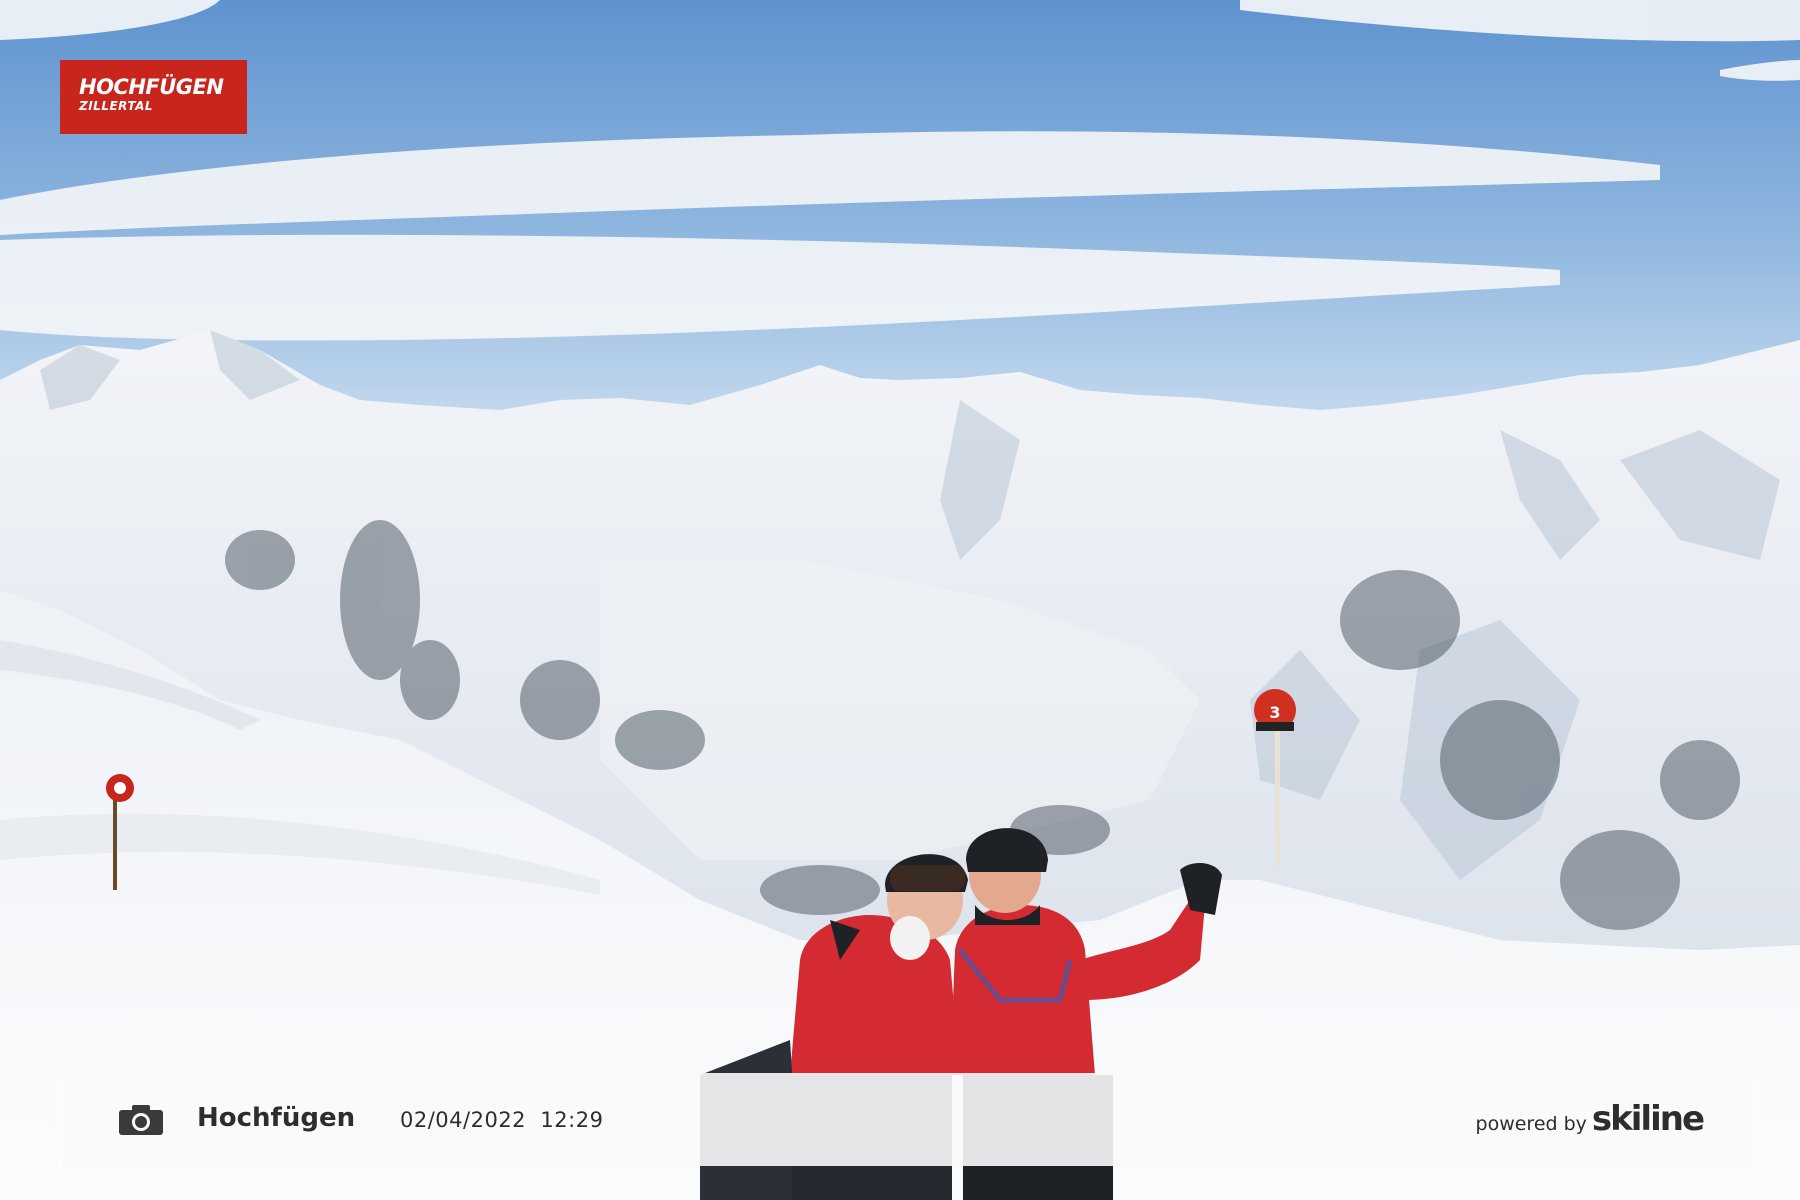  What do you see at coordinates (1531, 1124) in the screenshot?
I see `powered-by-label: powered by` at bounding box center [1531, 1124].